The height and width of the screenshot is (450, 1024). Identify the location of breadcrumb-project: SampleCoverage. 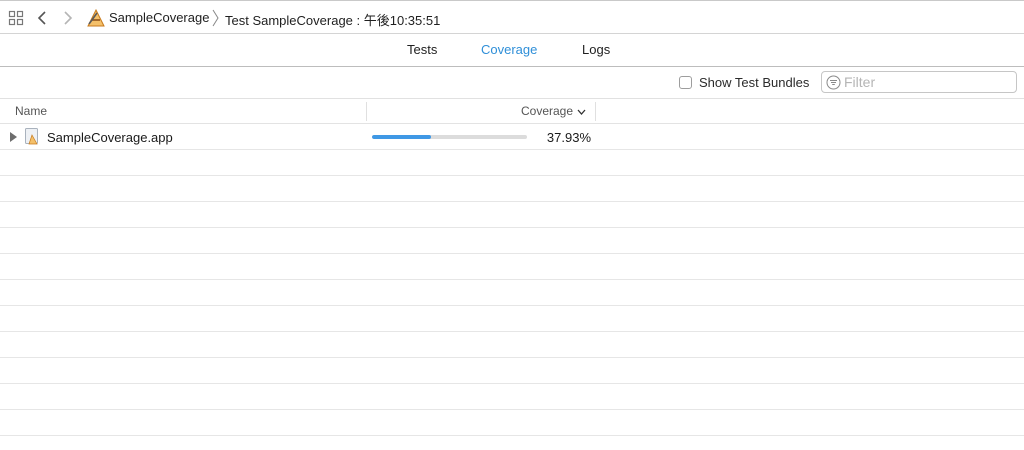
(159, 17).